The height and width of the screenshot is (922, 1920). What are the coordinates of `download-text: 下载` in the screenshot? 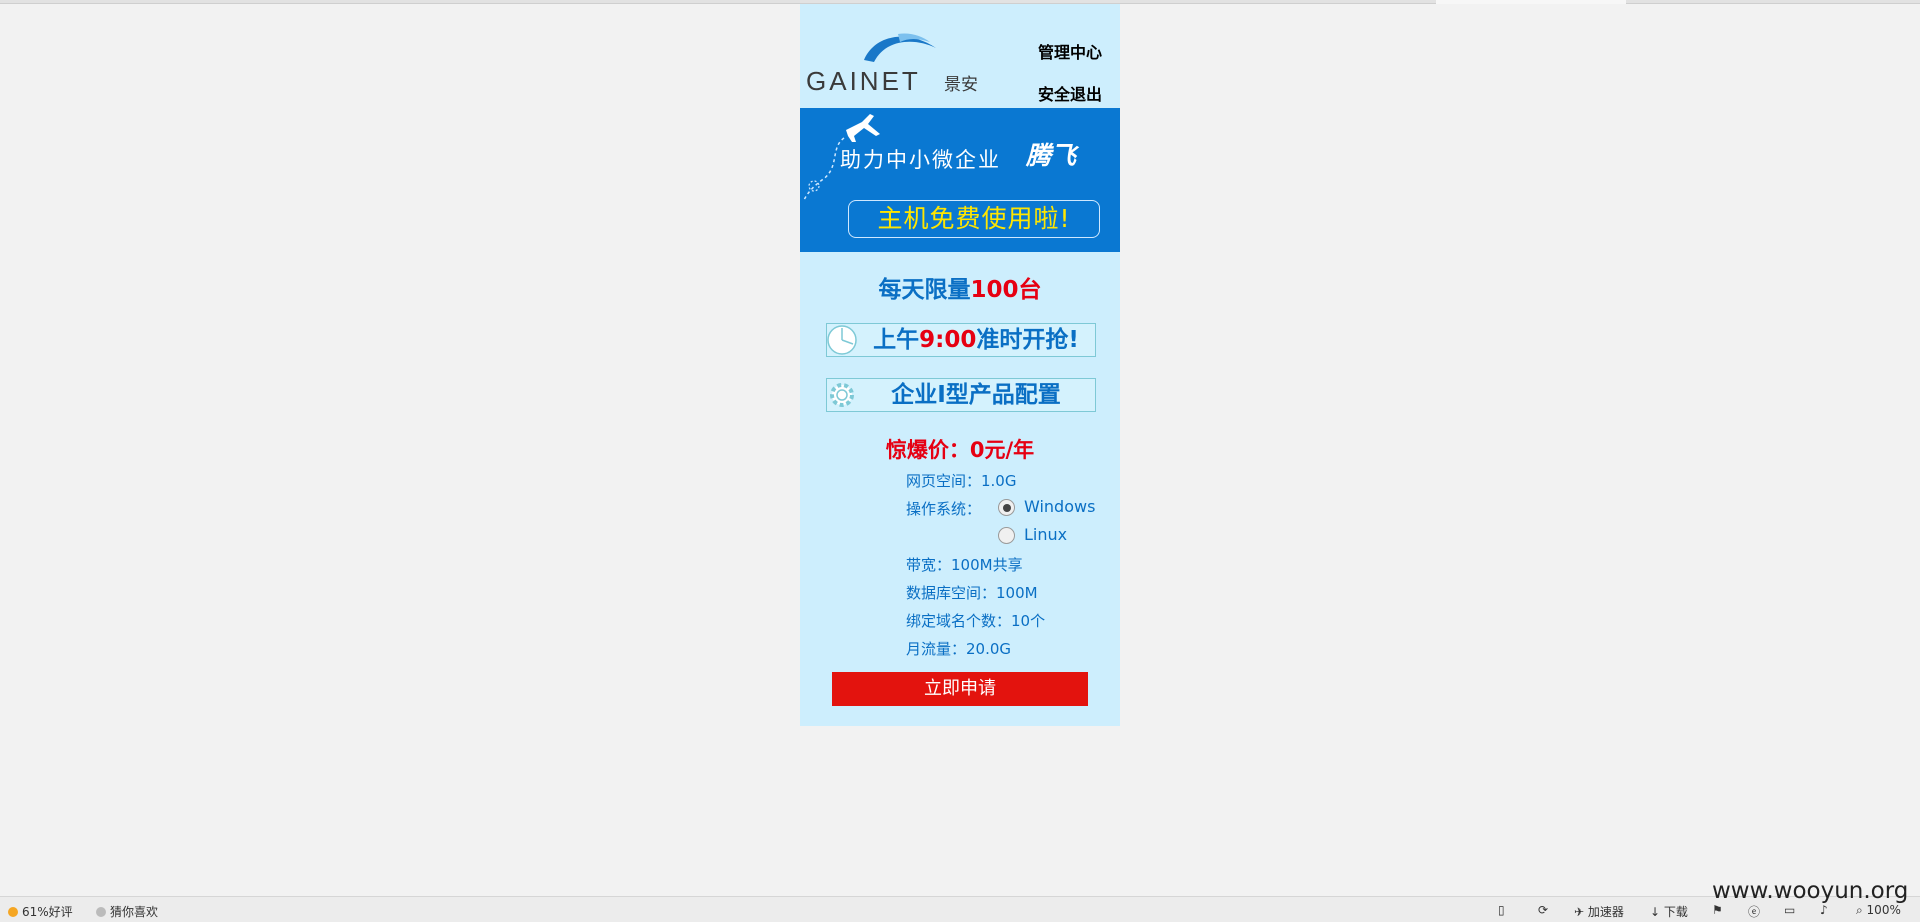 It's located at (1675, 912).